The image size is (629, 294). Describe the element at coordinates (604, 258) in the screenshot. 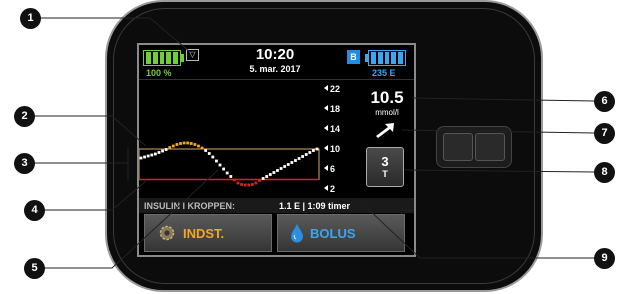

I see `callout-marker: 9` at that location.